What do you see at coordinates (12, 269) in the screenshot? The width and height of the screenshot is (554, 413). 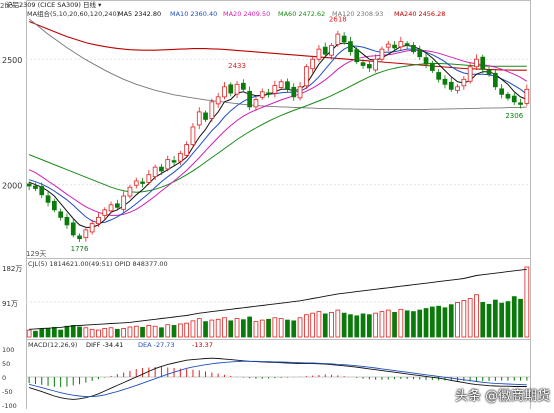 I see `volume-tick-label: 182万` at bounding box center [12, 269].